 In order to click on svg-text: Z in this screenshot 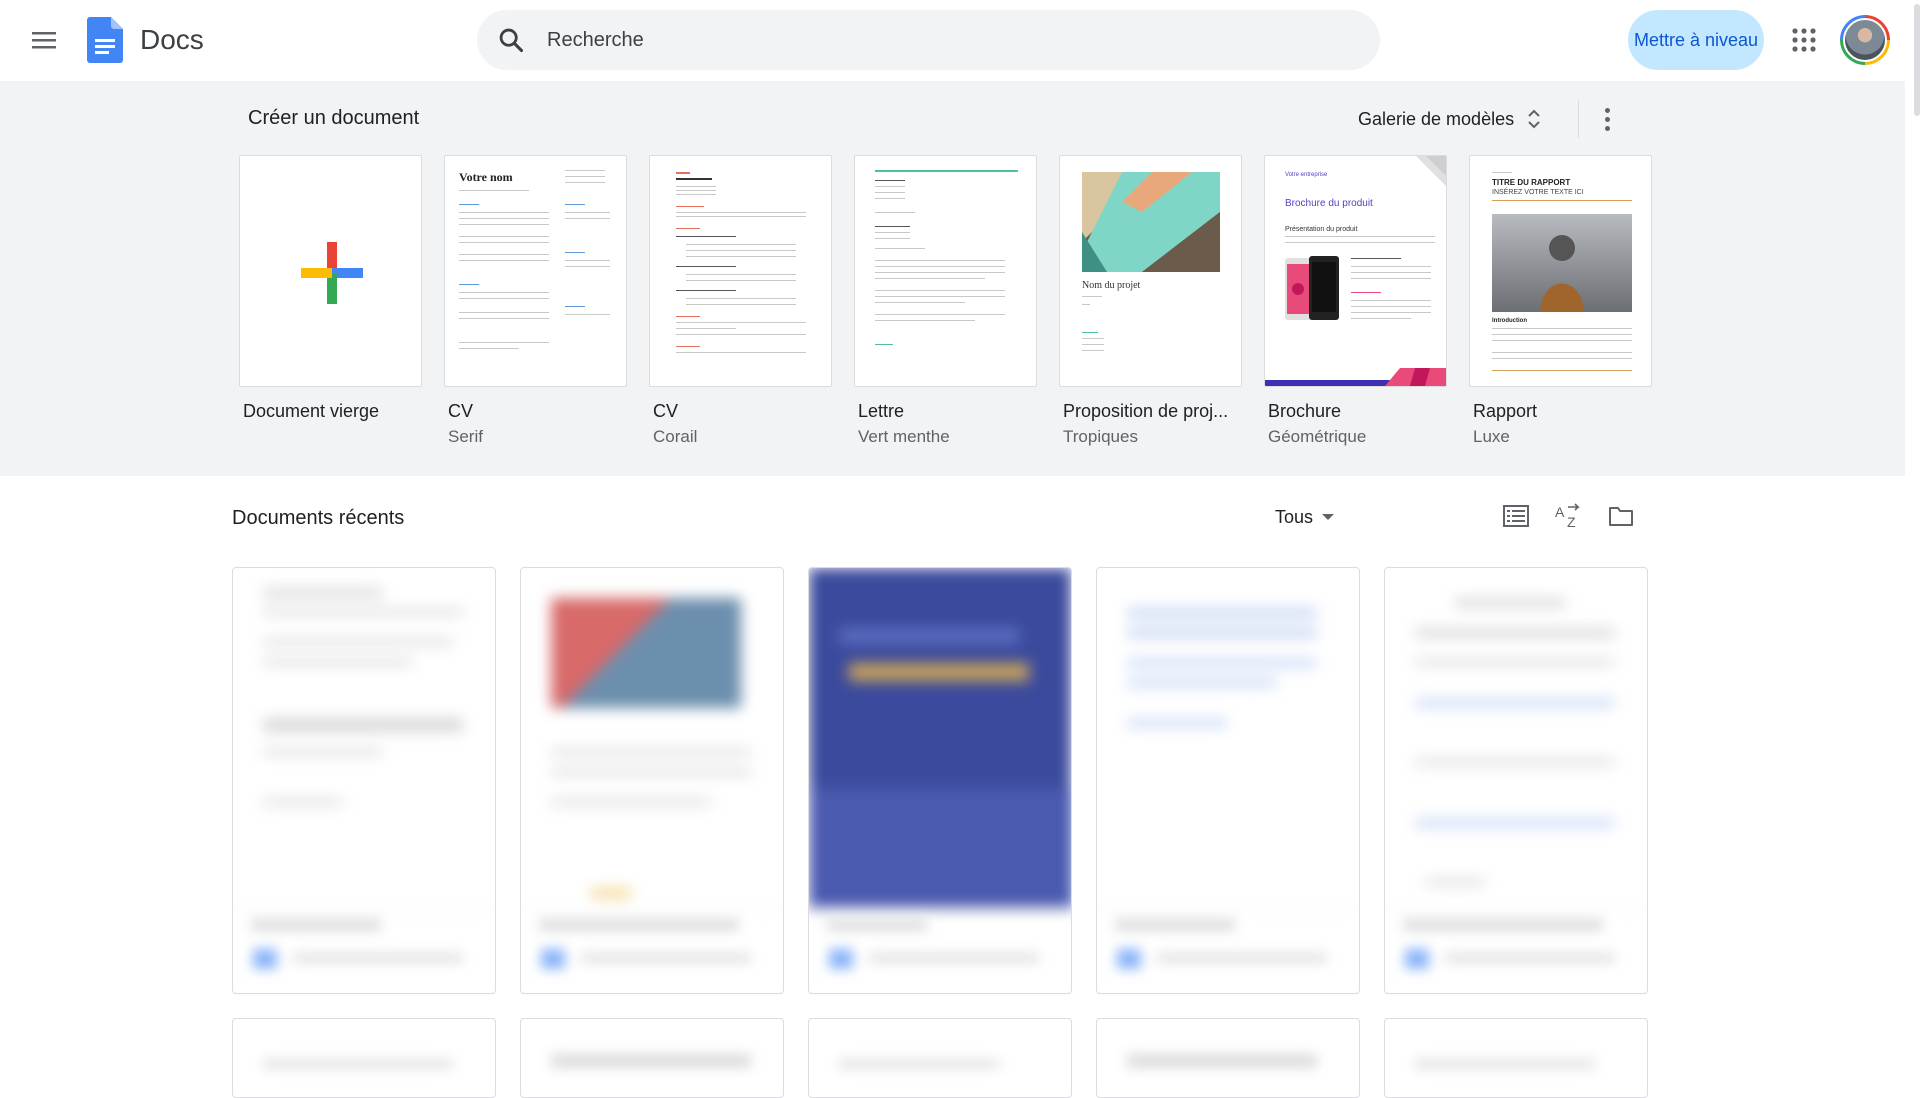, I will do `click(1571, 521)`.